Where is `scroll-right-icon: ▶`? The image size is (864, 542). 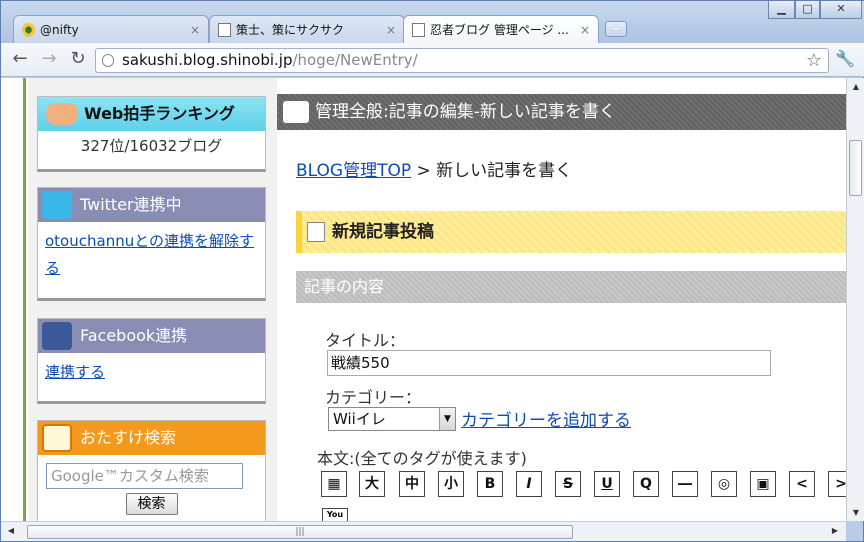 scroll-right-icon: ▶ is located at coordinates (835, 530).